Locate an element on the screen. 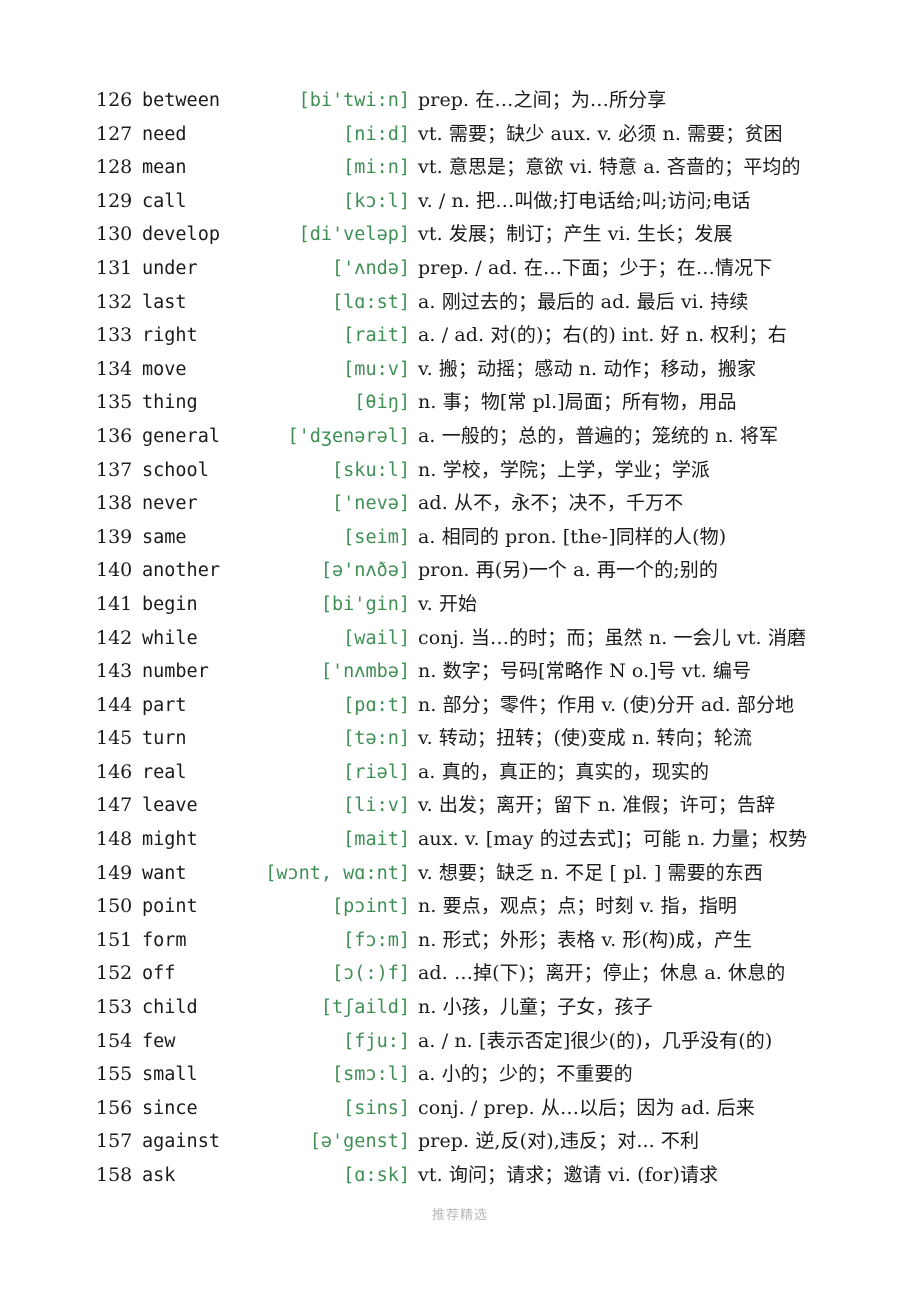 Image resolution: width=920 pixels, height=1302 pixels. headword: few is located at coordinates (159, 1041).